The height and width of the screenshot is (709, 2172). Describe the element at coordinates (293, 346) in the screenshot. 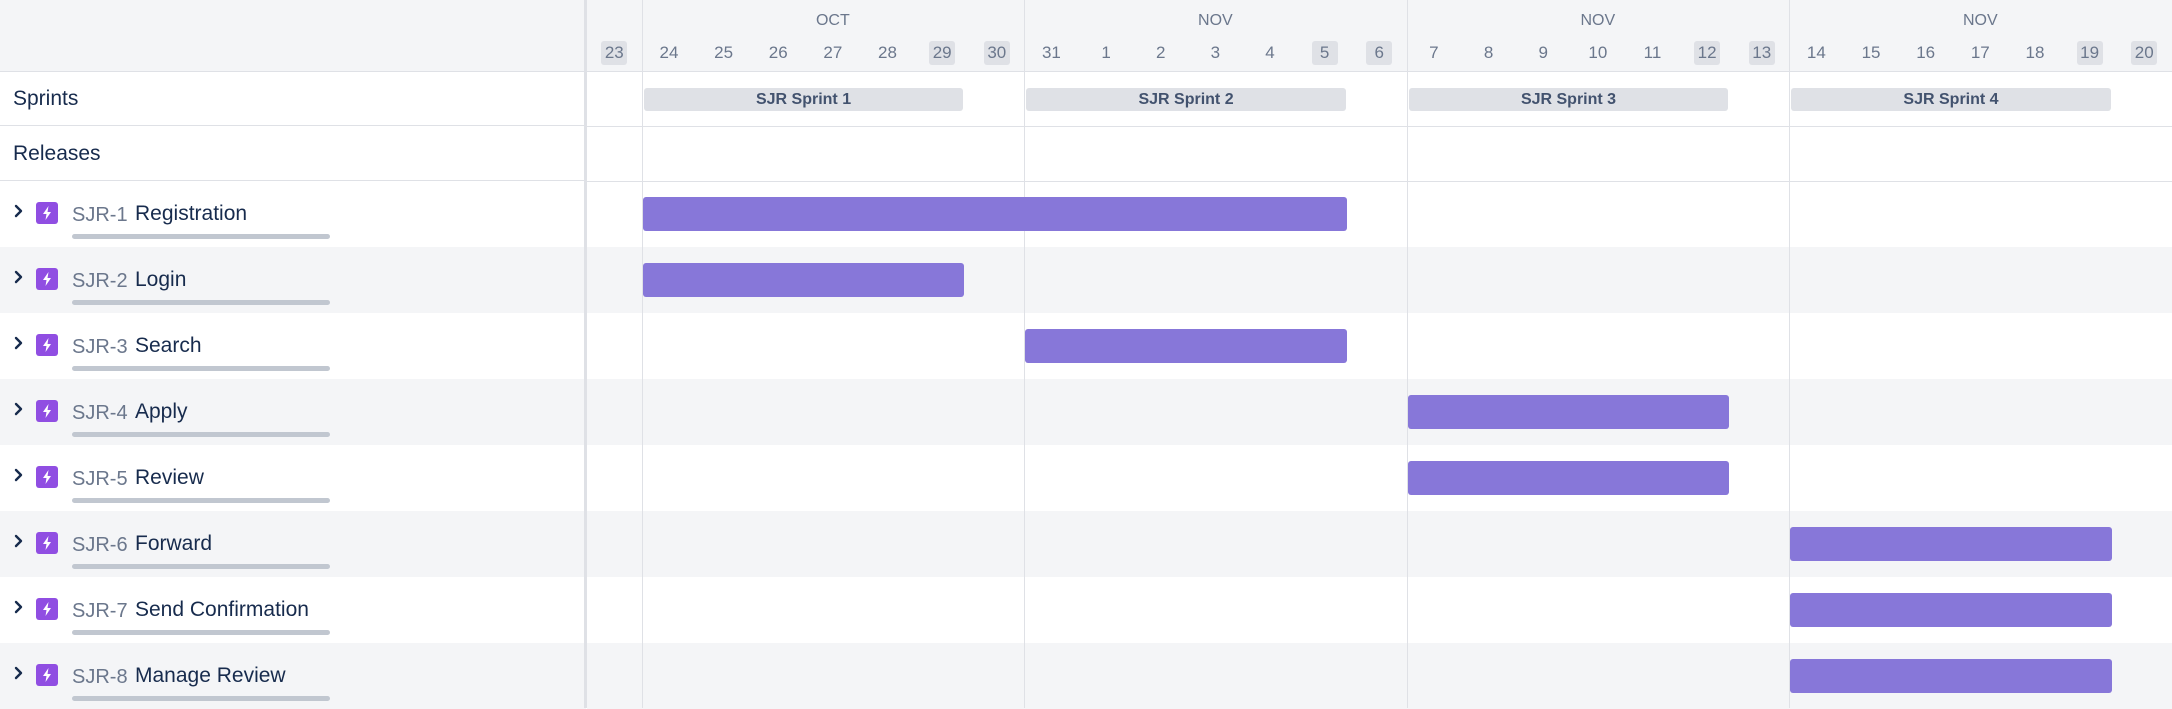

I see `issue-row: SJR-3 Search` at that location.